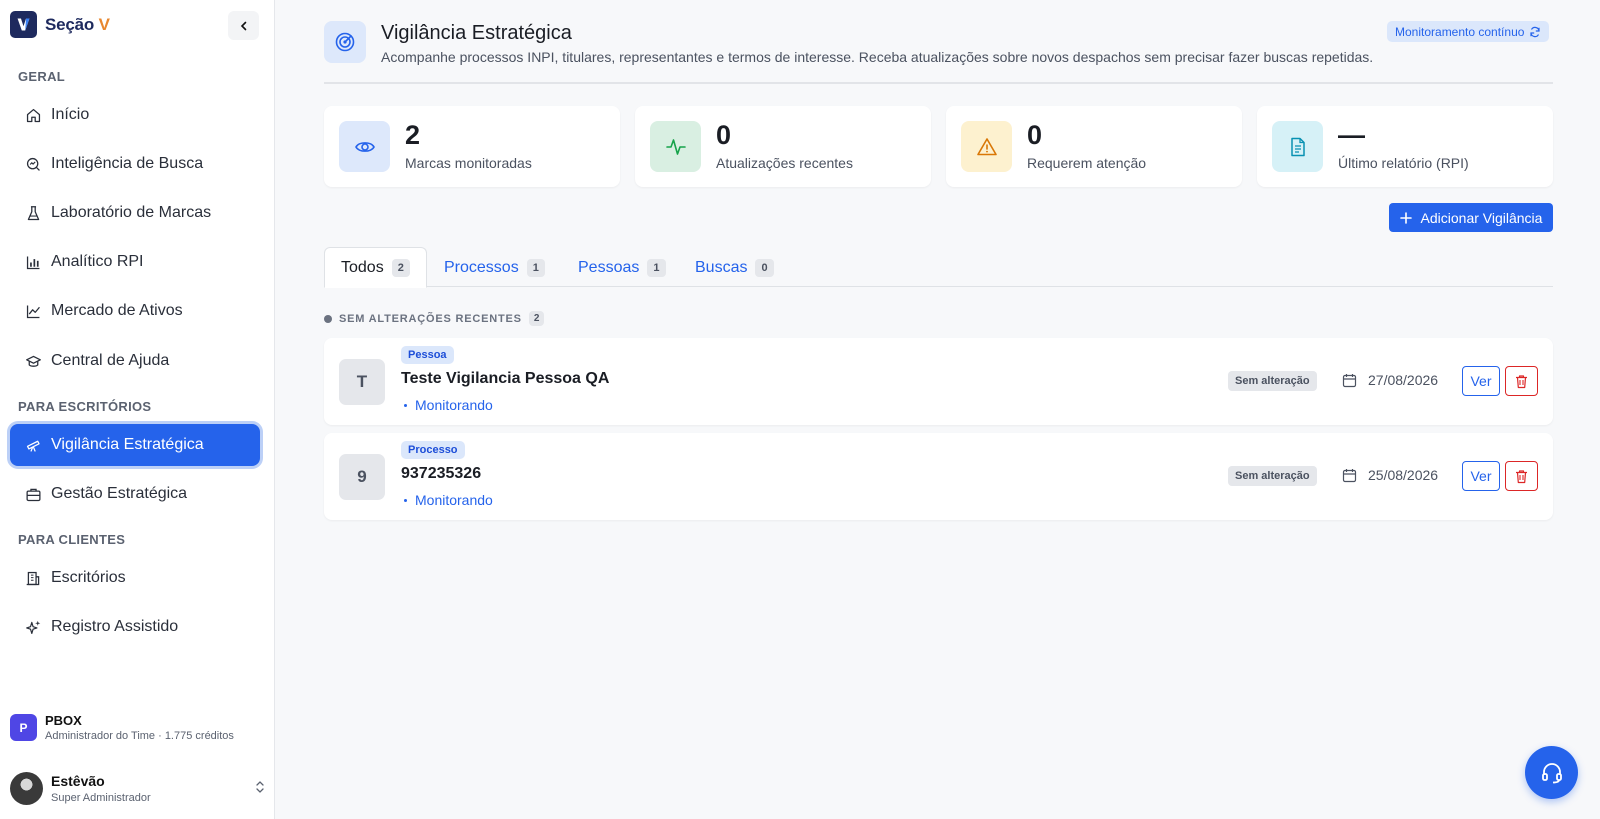 The height and width of the screenshot is (819, 1600). What do you see at coordinates (764, 267) in the screenshot?
I see `tab-count: 0` at bounding box center [764, 267].